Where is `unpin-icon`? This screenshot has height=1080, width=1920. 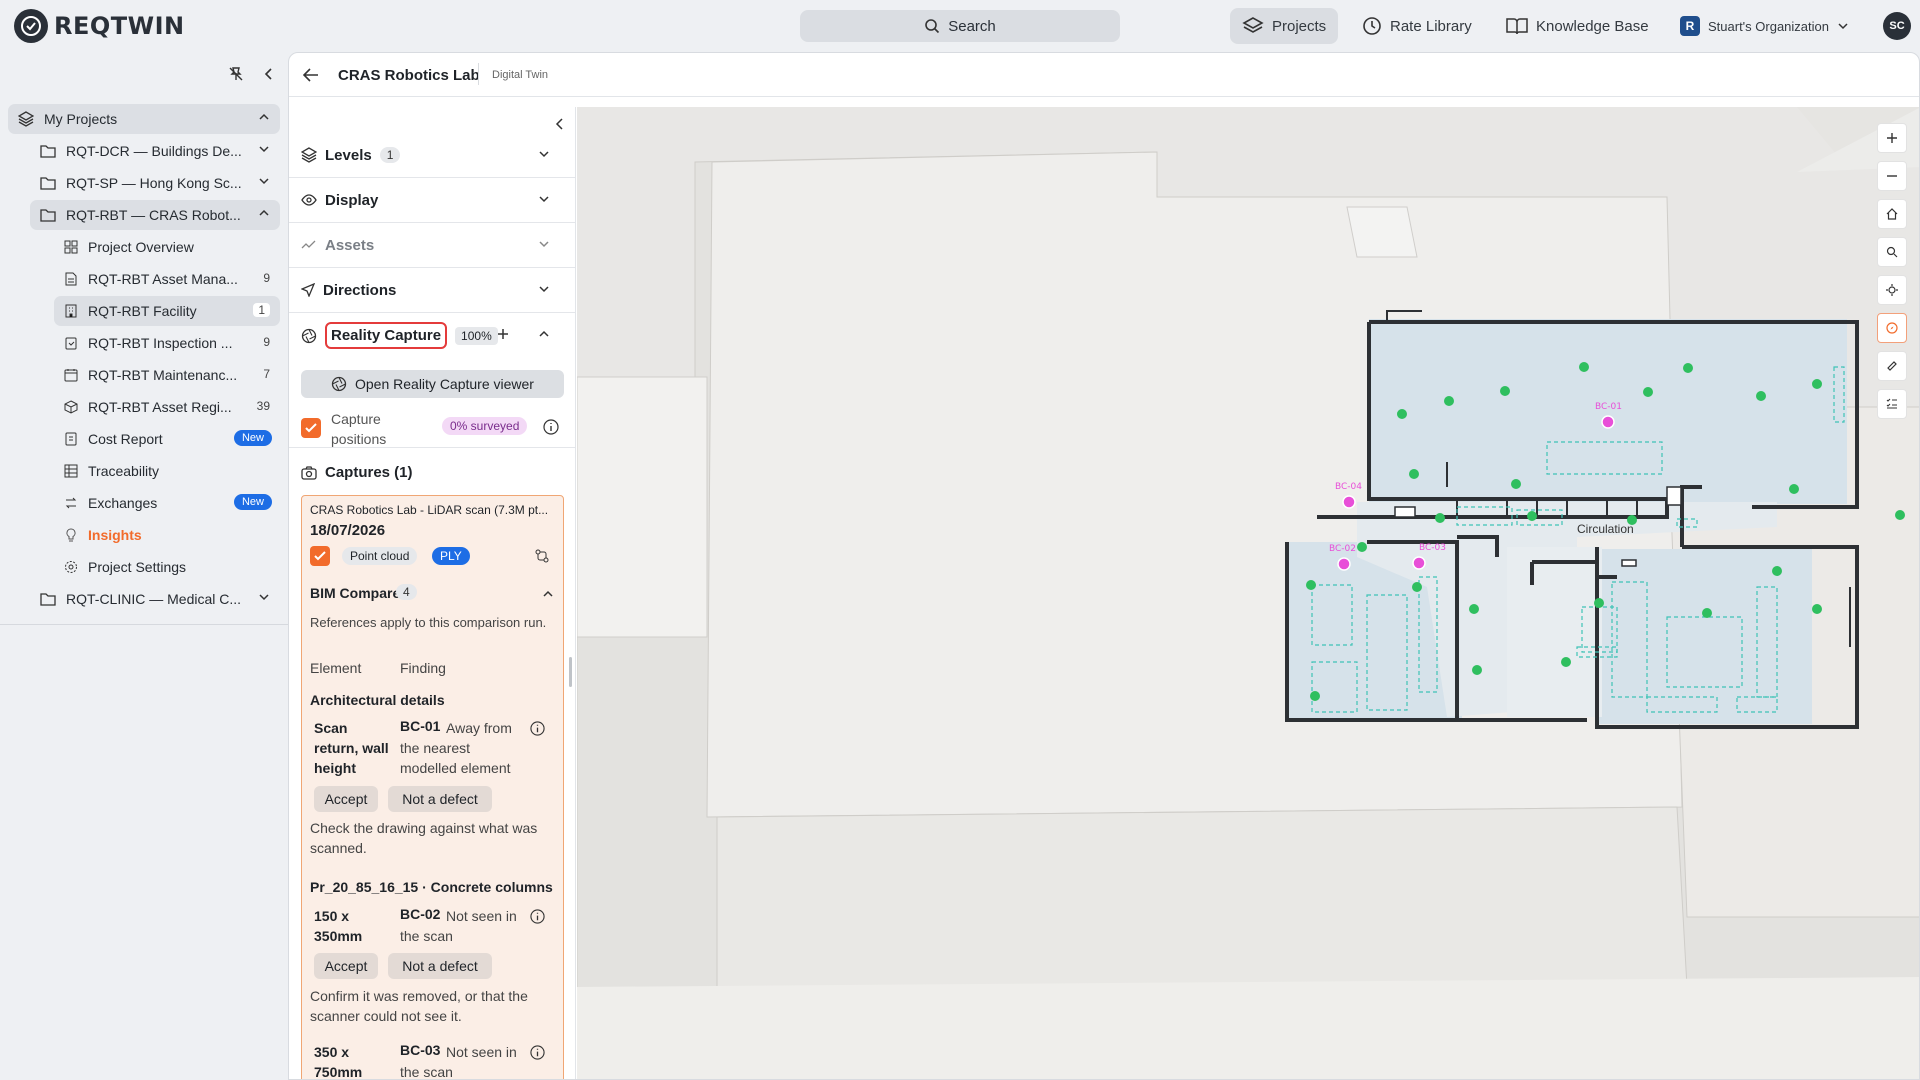 unpin-icon is located at coordinates (236, 74).